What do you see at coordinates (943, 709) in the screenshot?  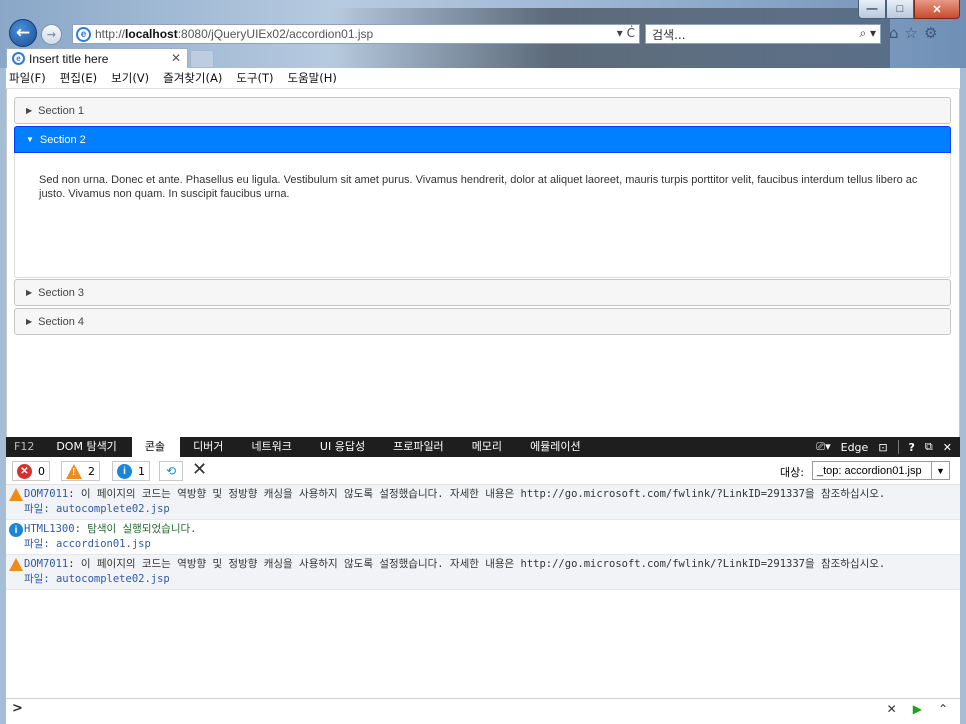 I see `expand-multiline-icon: ⌃` at bounding box center [943, 709].